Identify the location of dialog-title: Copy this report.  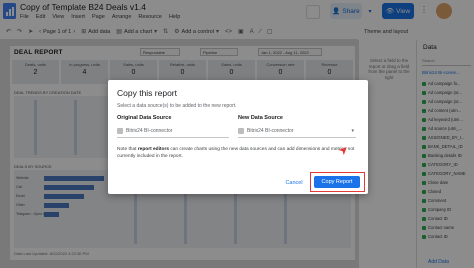
(147, 93).